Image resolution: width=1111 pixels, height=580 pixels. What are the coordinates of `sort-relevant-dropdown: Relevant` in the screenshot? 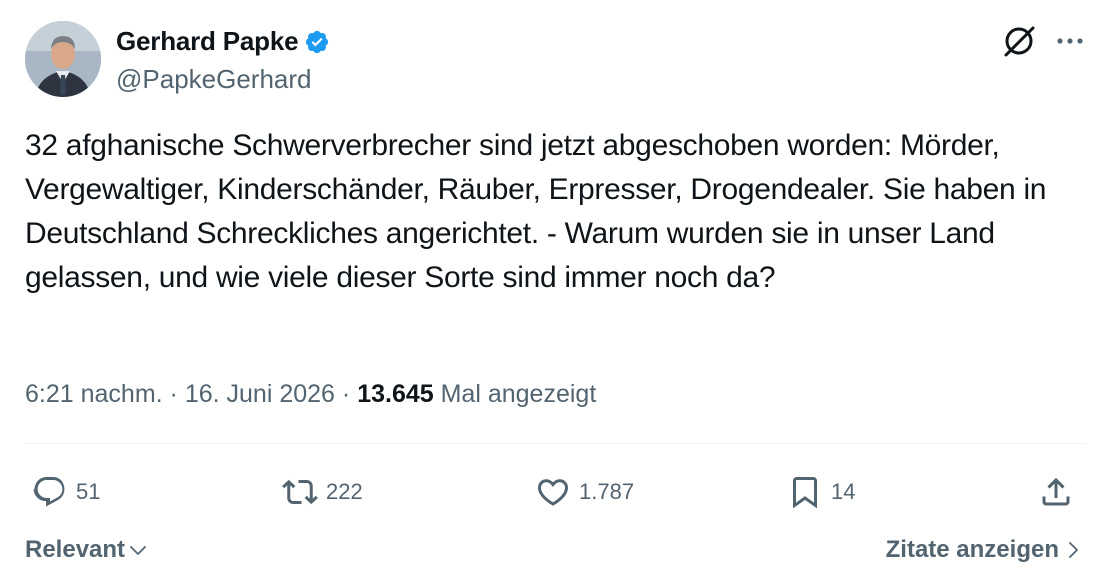 It's located at (86, 550).